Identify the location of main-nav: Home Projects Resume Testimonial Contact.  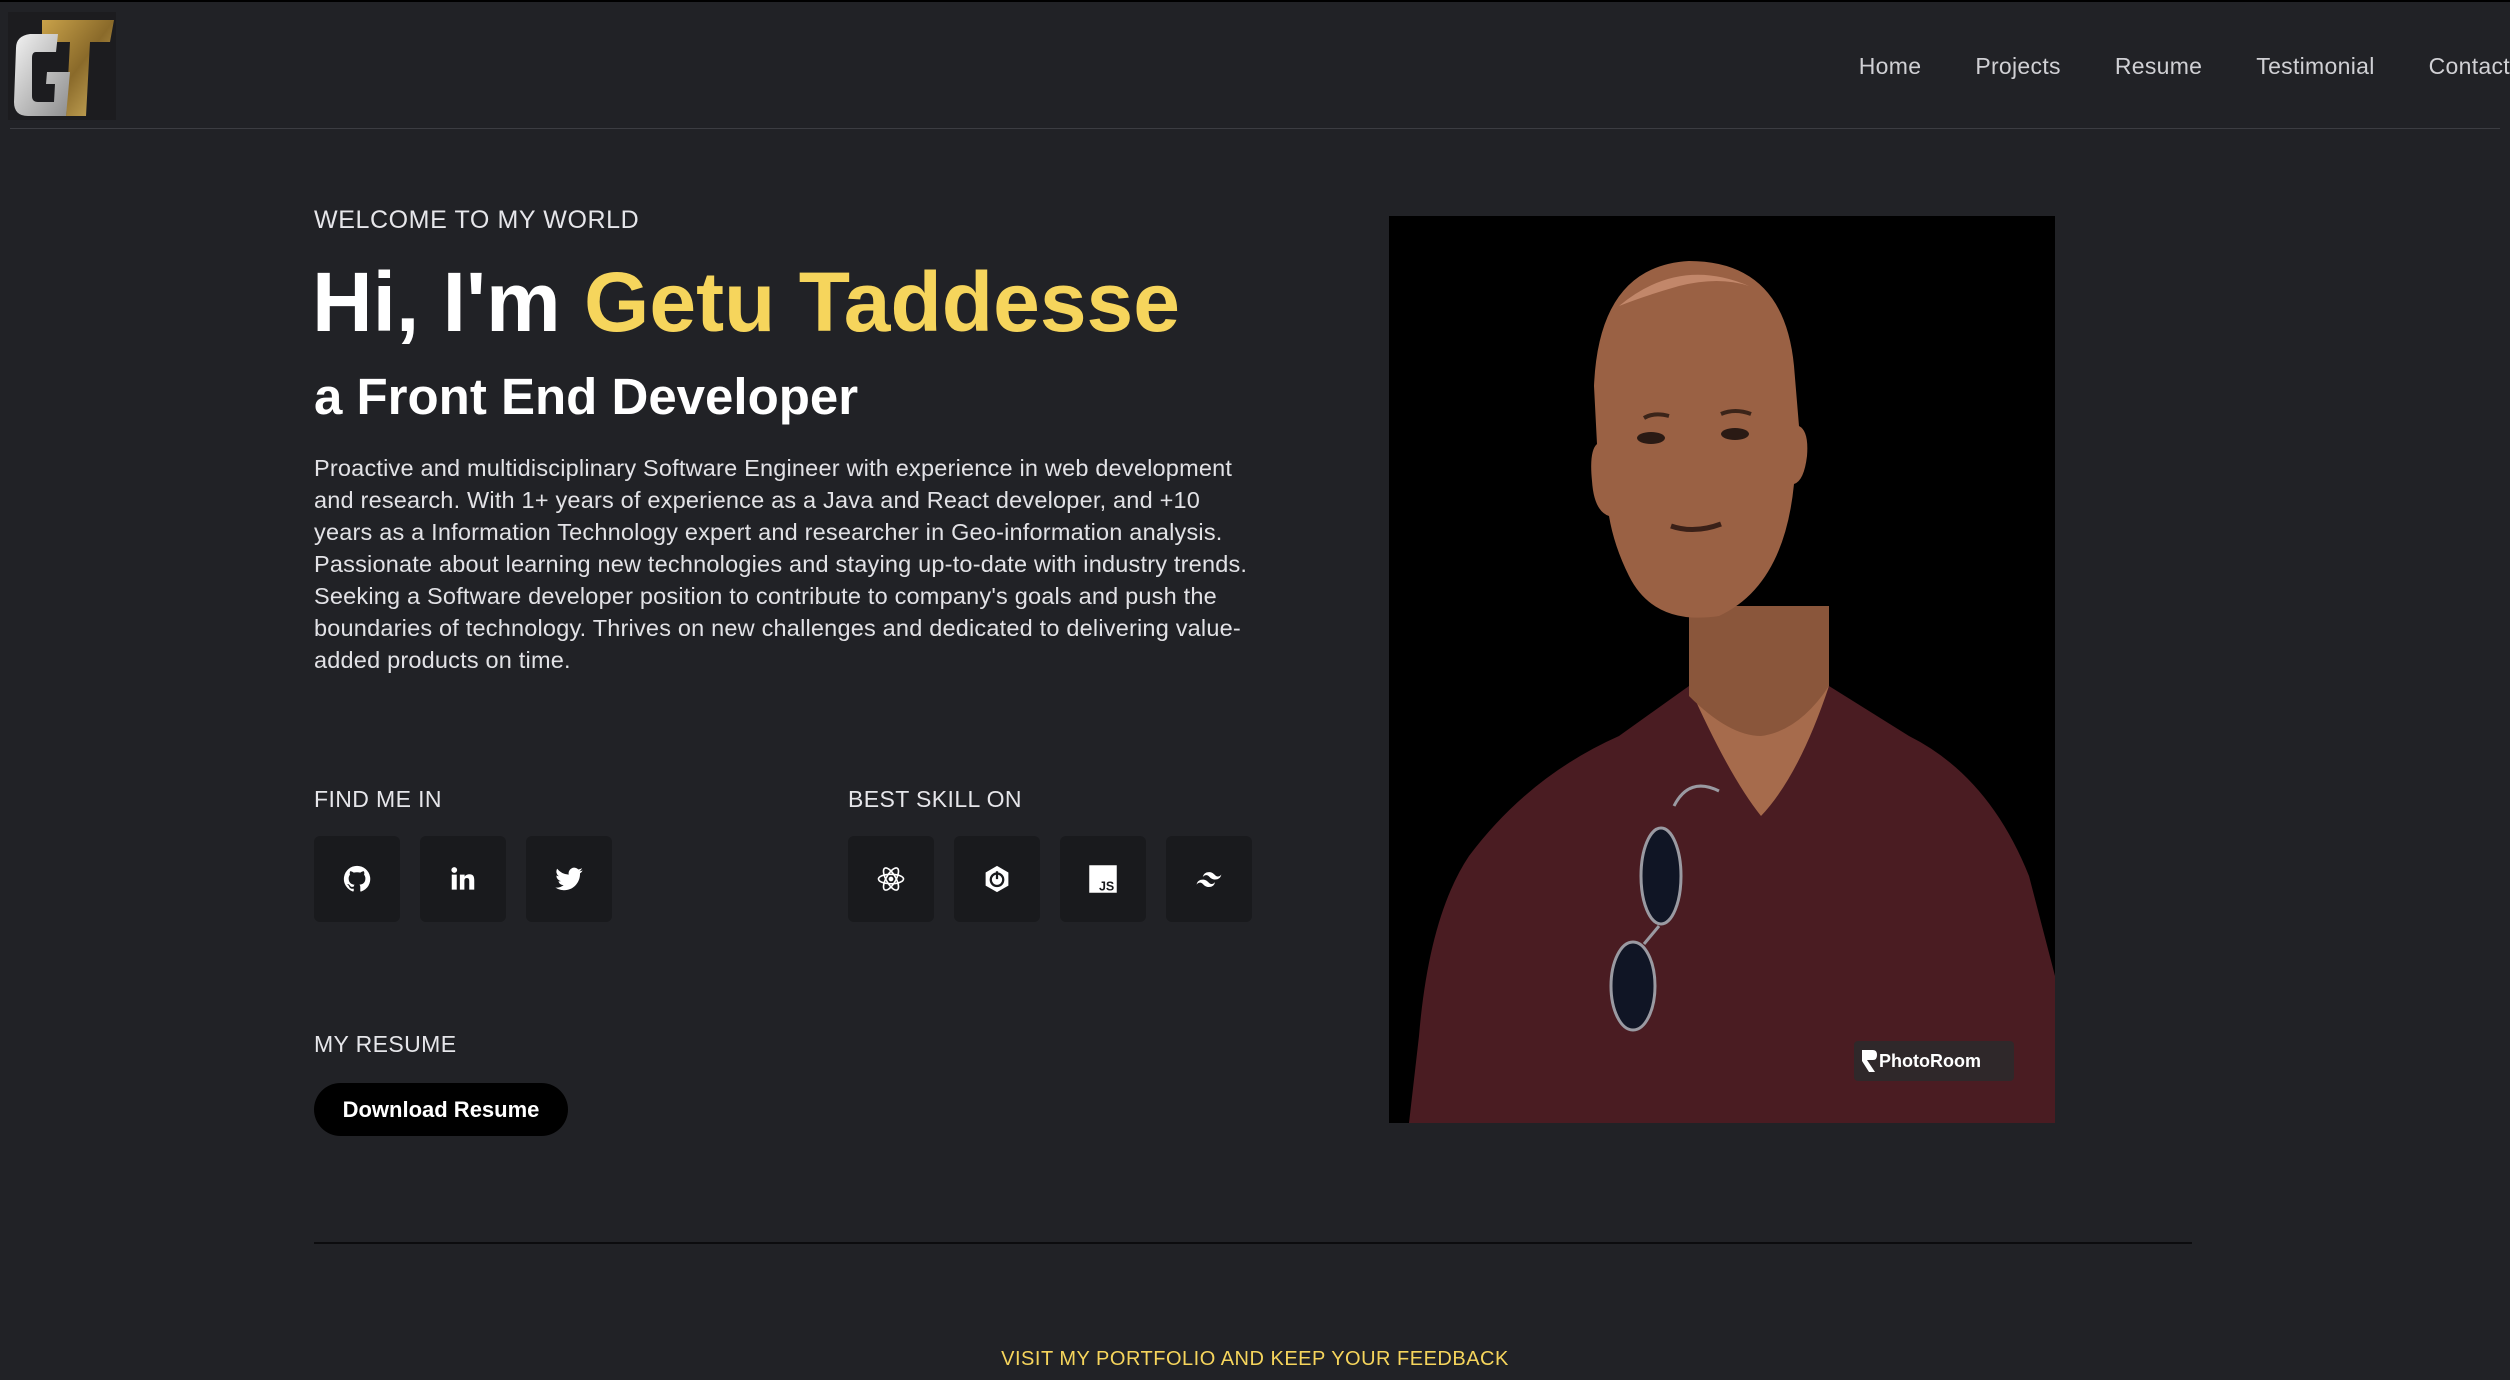
(2157, 66).